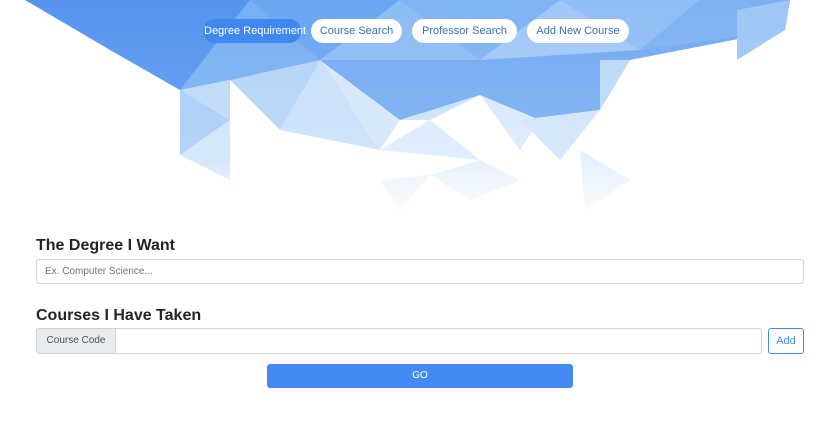  Describe the element at coordinates (105, 245) in the screenshot. I see `degree-section-title: The Degree I Want` at that location.